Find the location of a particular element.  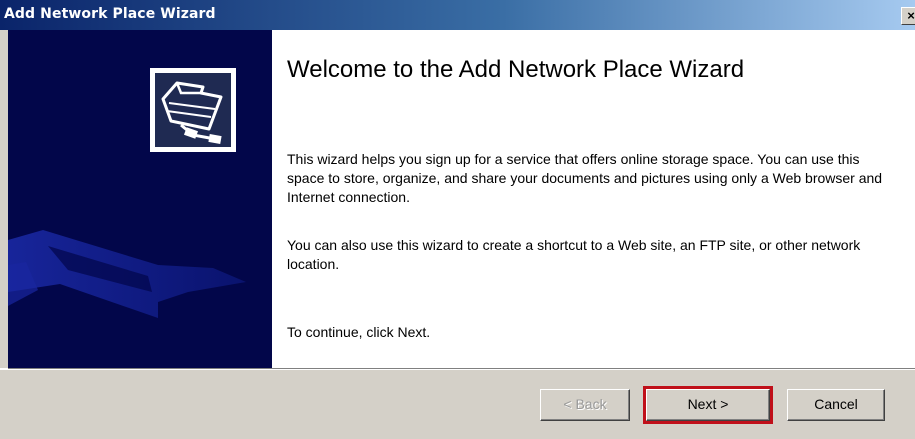

close-button: × is located at coordinates (908, 16).